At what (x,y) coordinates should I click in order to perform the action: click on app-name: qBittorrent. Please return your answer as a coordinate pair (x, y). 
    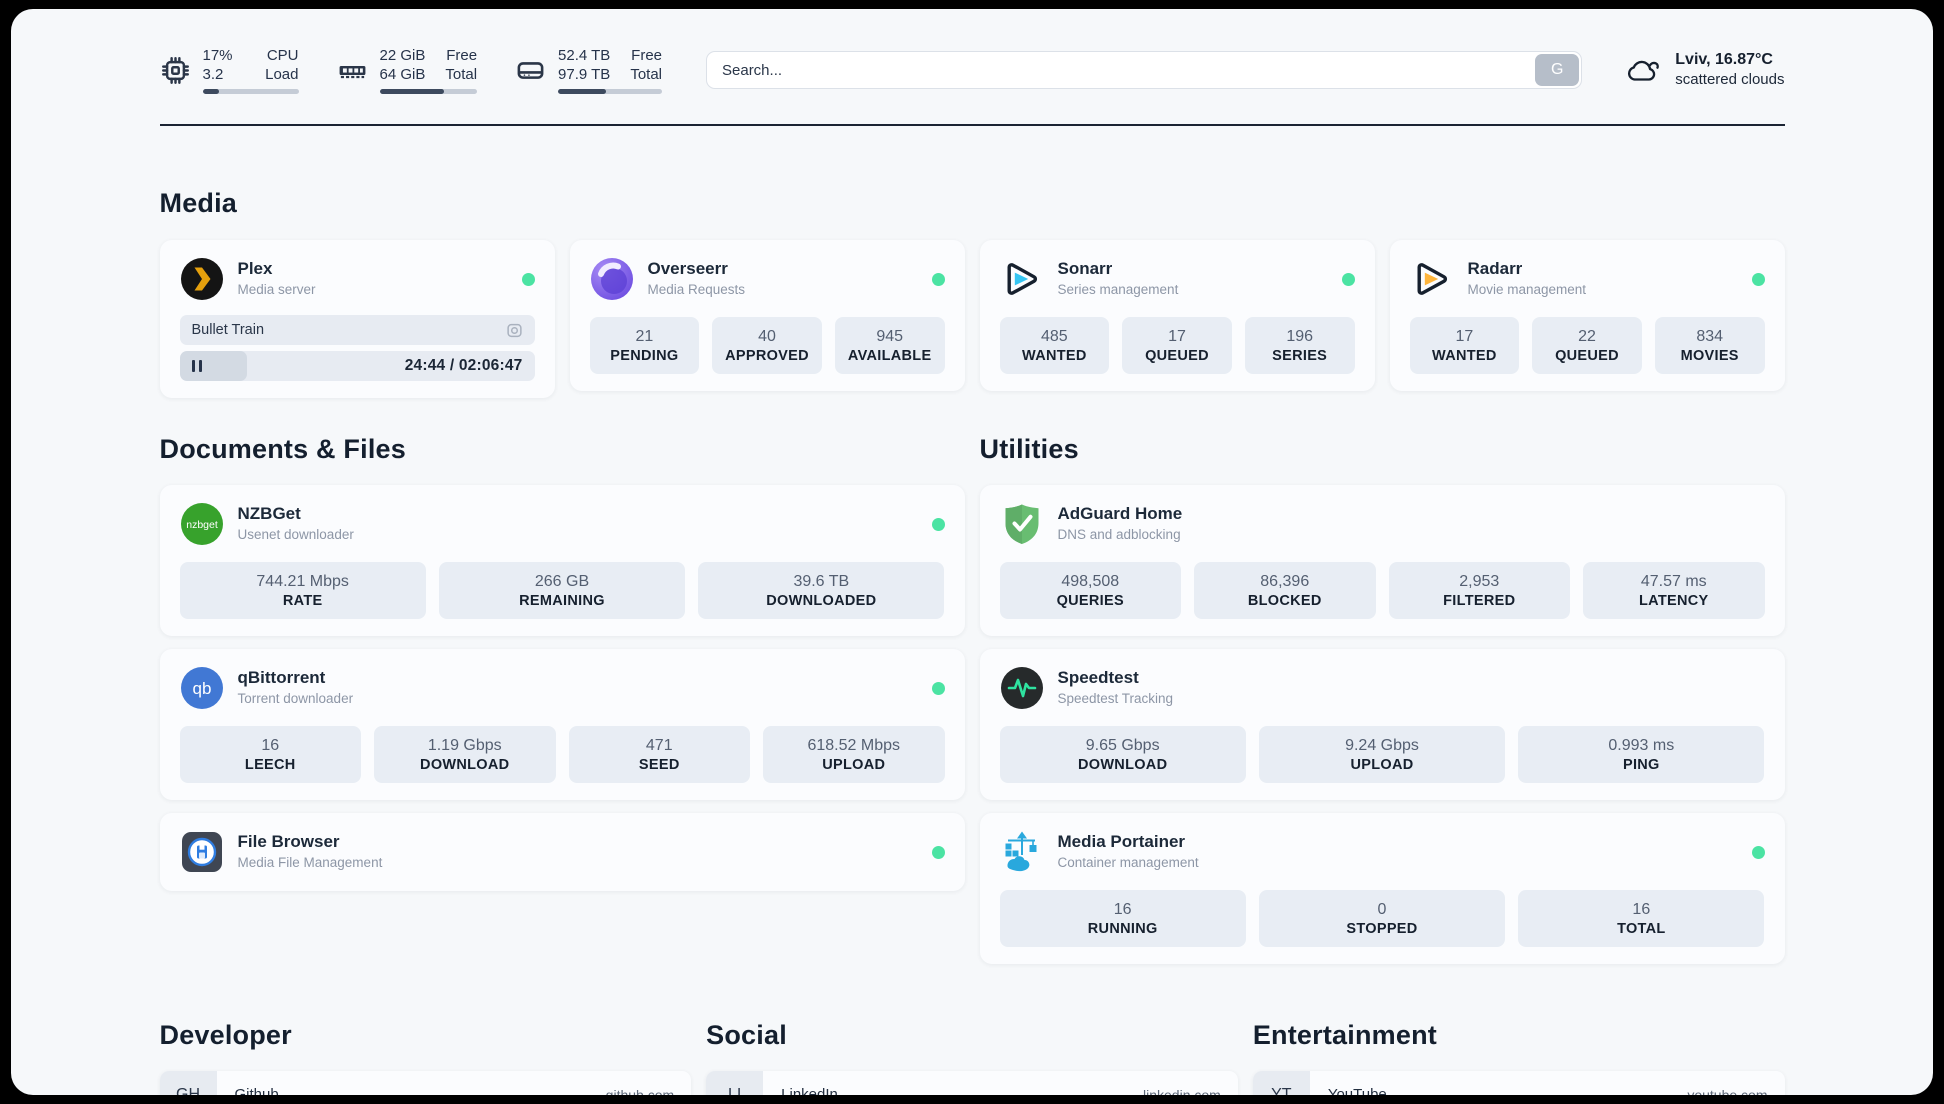
    Looking at the image, I should click on (281, 677).